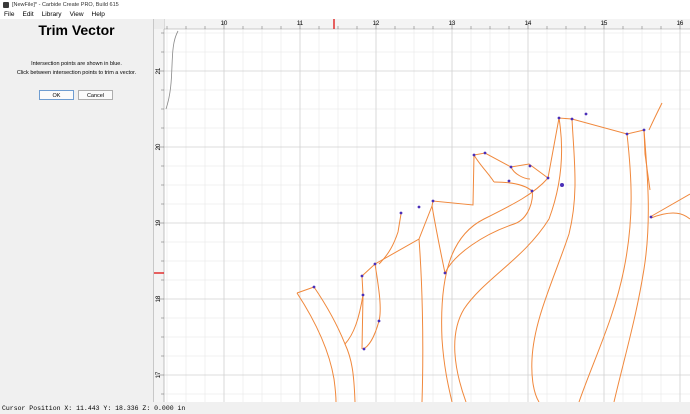 Image resolution: width=690 pixels, height=414 pixels. Describe the element at coordinates (9, 14) in the screenshot. I see `menu-file: File` at that location.